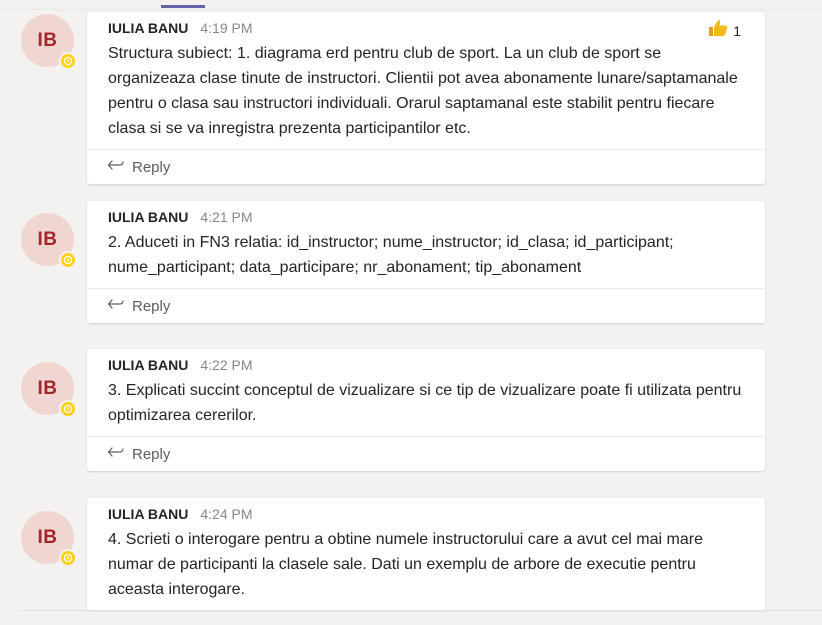  I want to click on message-timestamp: 4:22 PM, so click(226, 365).